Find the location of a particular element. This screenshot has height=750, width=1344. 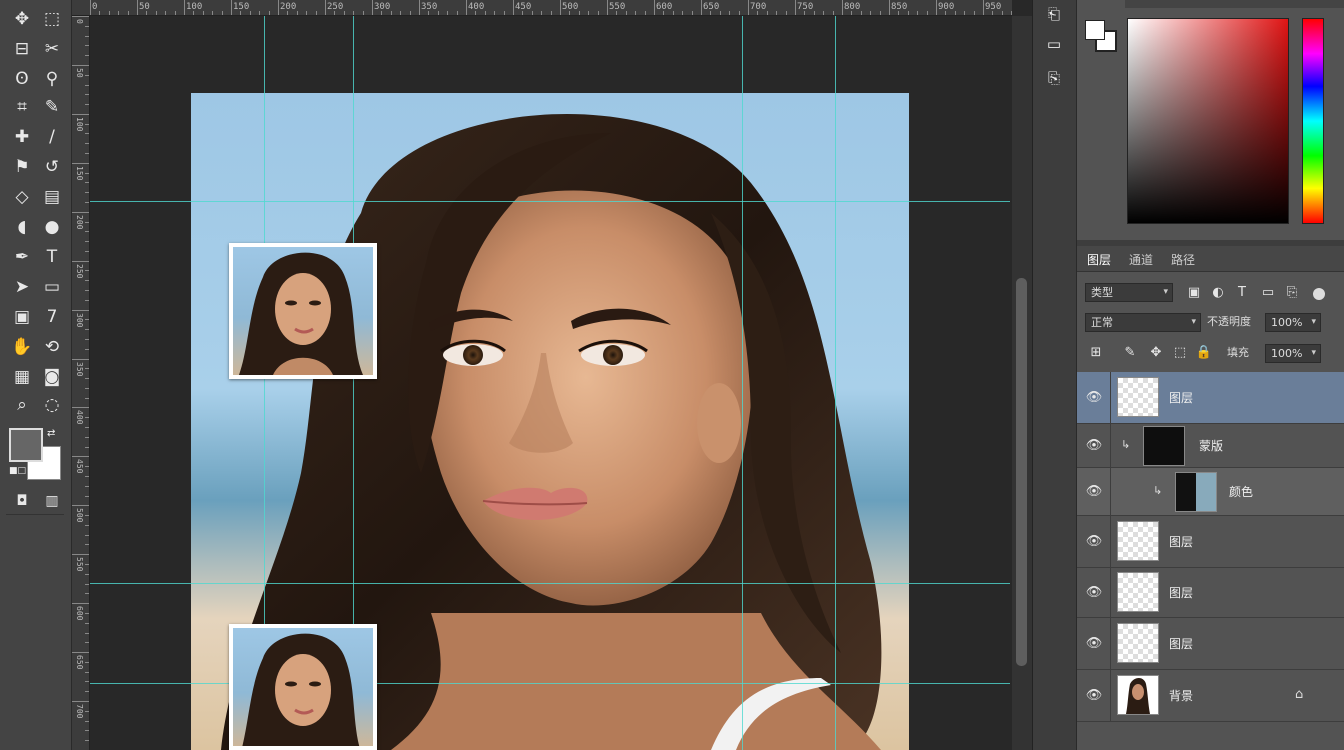

default-colors-icon: ■□ is located at coordinates (17, 471).